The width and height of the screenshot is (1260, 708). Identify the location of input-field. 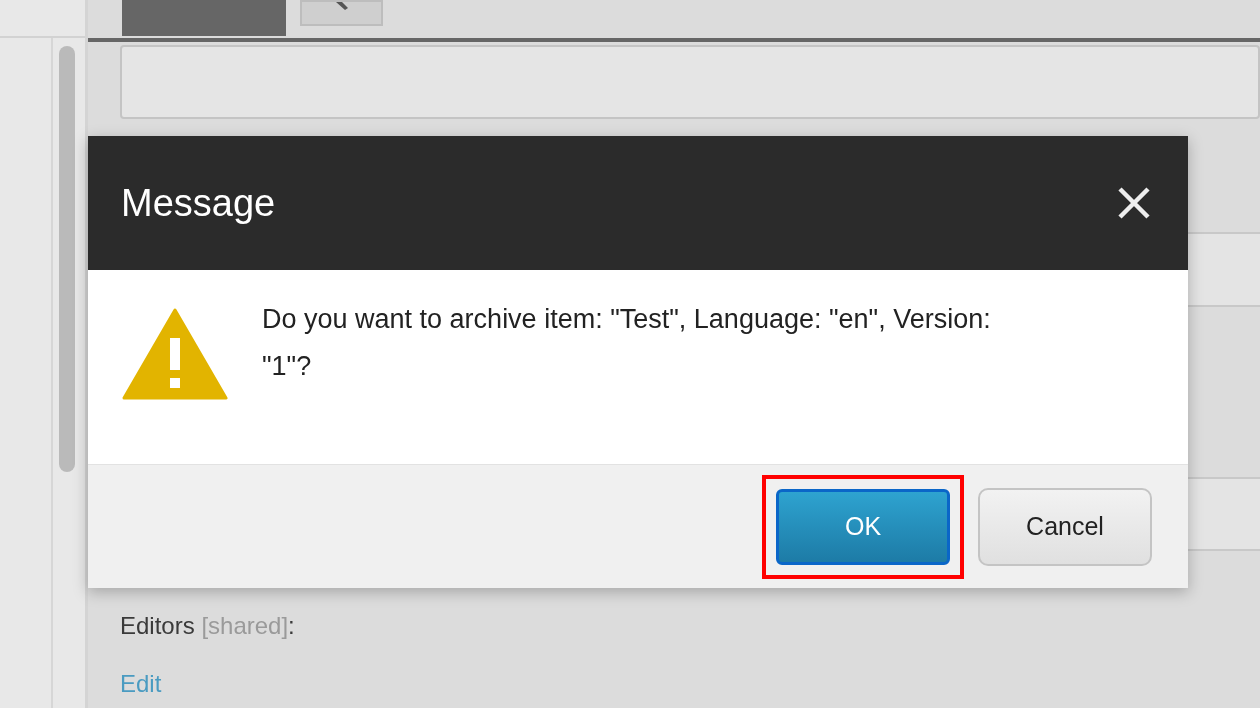
(690, 82).